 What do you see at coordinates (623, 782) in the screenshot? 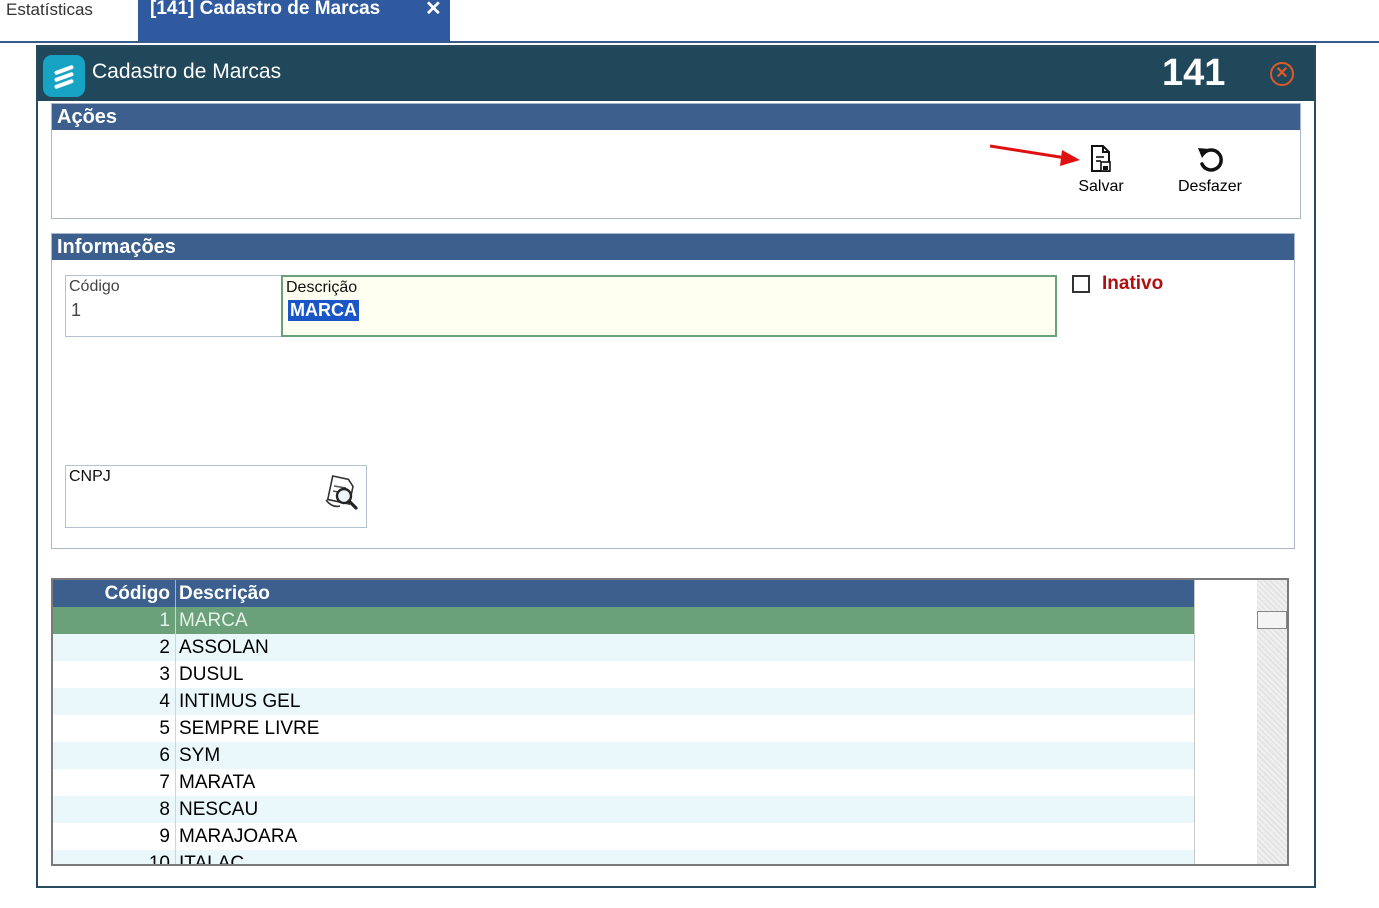
I see `table-row: 7 MARATA` at bounding box center [623, 782].